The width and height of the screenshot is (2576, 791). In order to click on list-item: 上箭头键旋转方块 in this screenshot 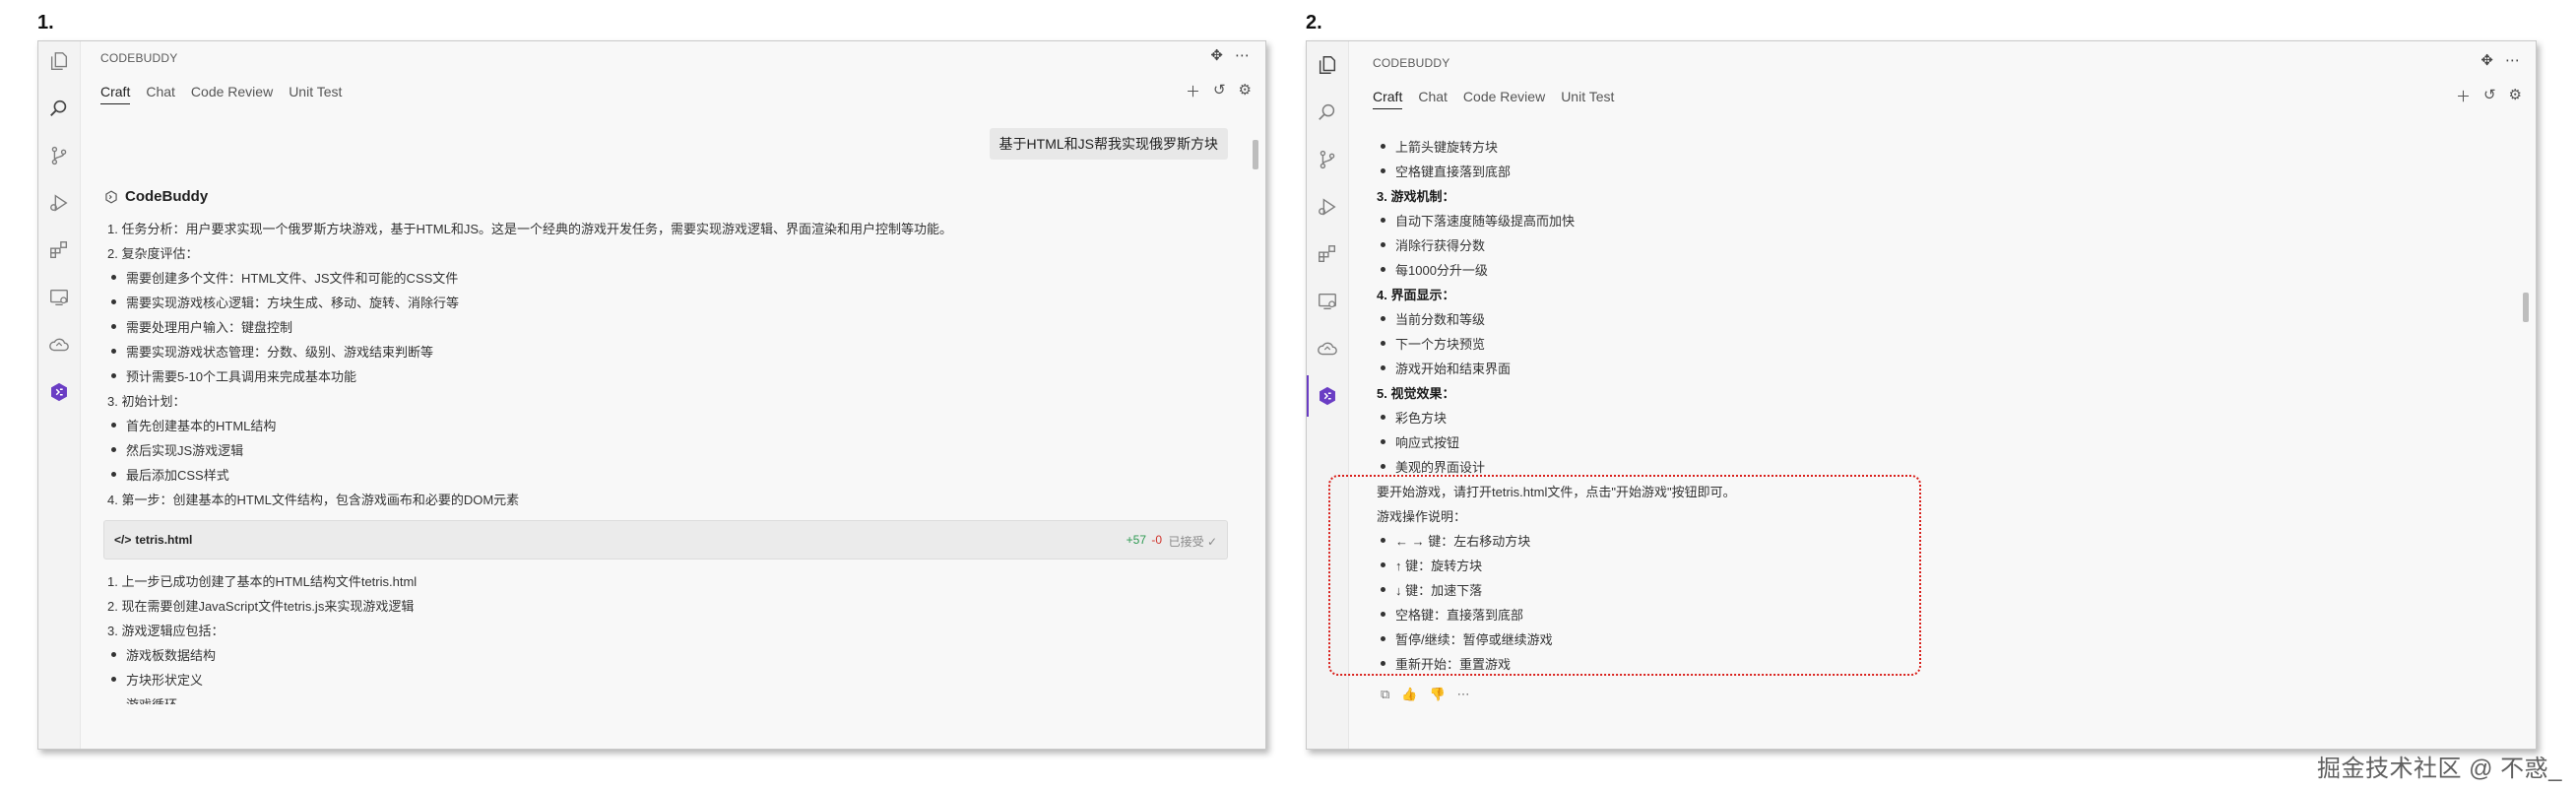, I will do `click(1439, 146)`.